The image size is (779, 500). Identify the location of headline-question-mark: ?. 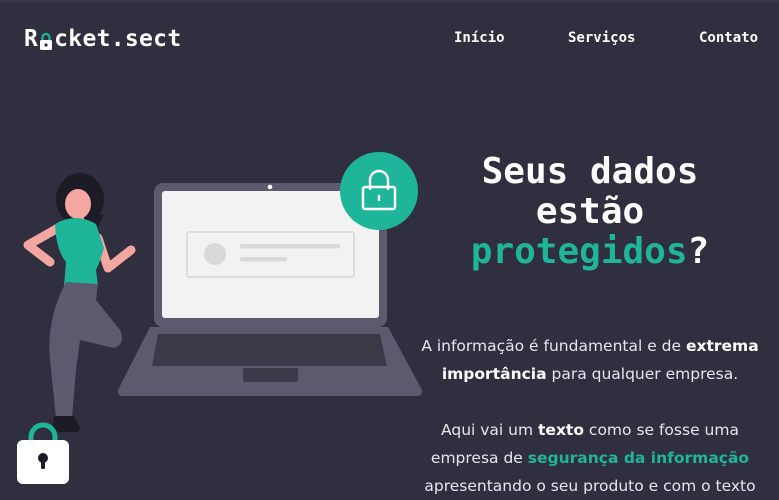
(698, 251).